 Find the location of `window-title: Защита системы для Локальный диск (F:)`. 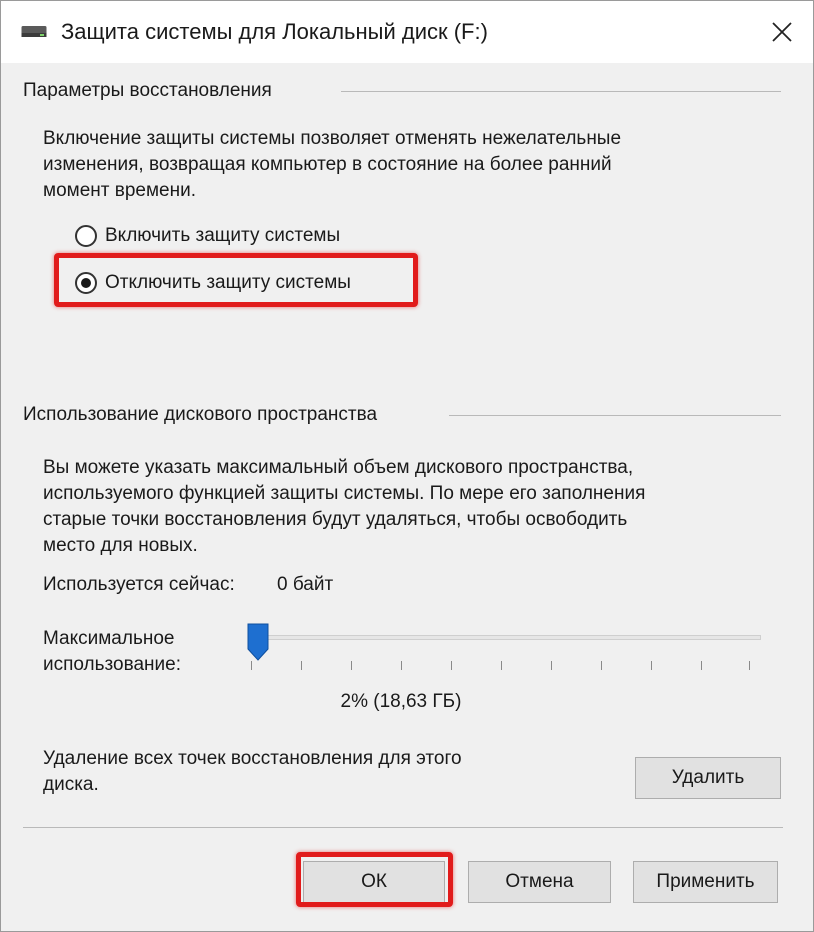

window-title: Защита системы для Локальный диск (F:) is located at coordinates (274, 31).